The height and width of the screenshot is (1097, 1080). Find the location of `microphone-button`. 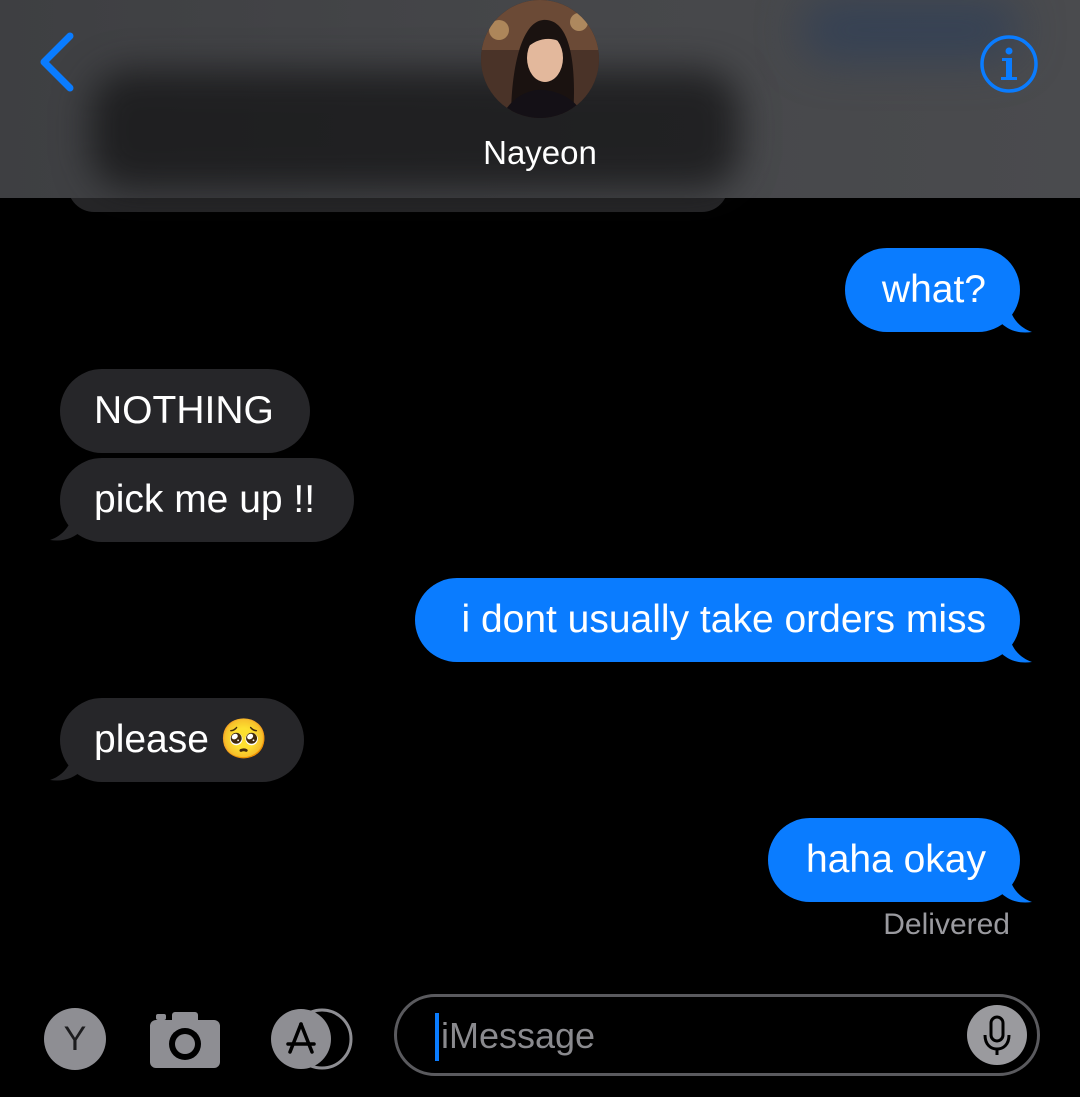

microphone-button is located at coordinates (997, 1035).